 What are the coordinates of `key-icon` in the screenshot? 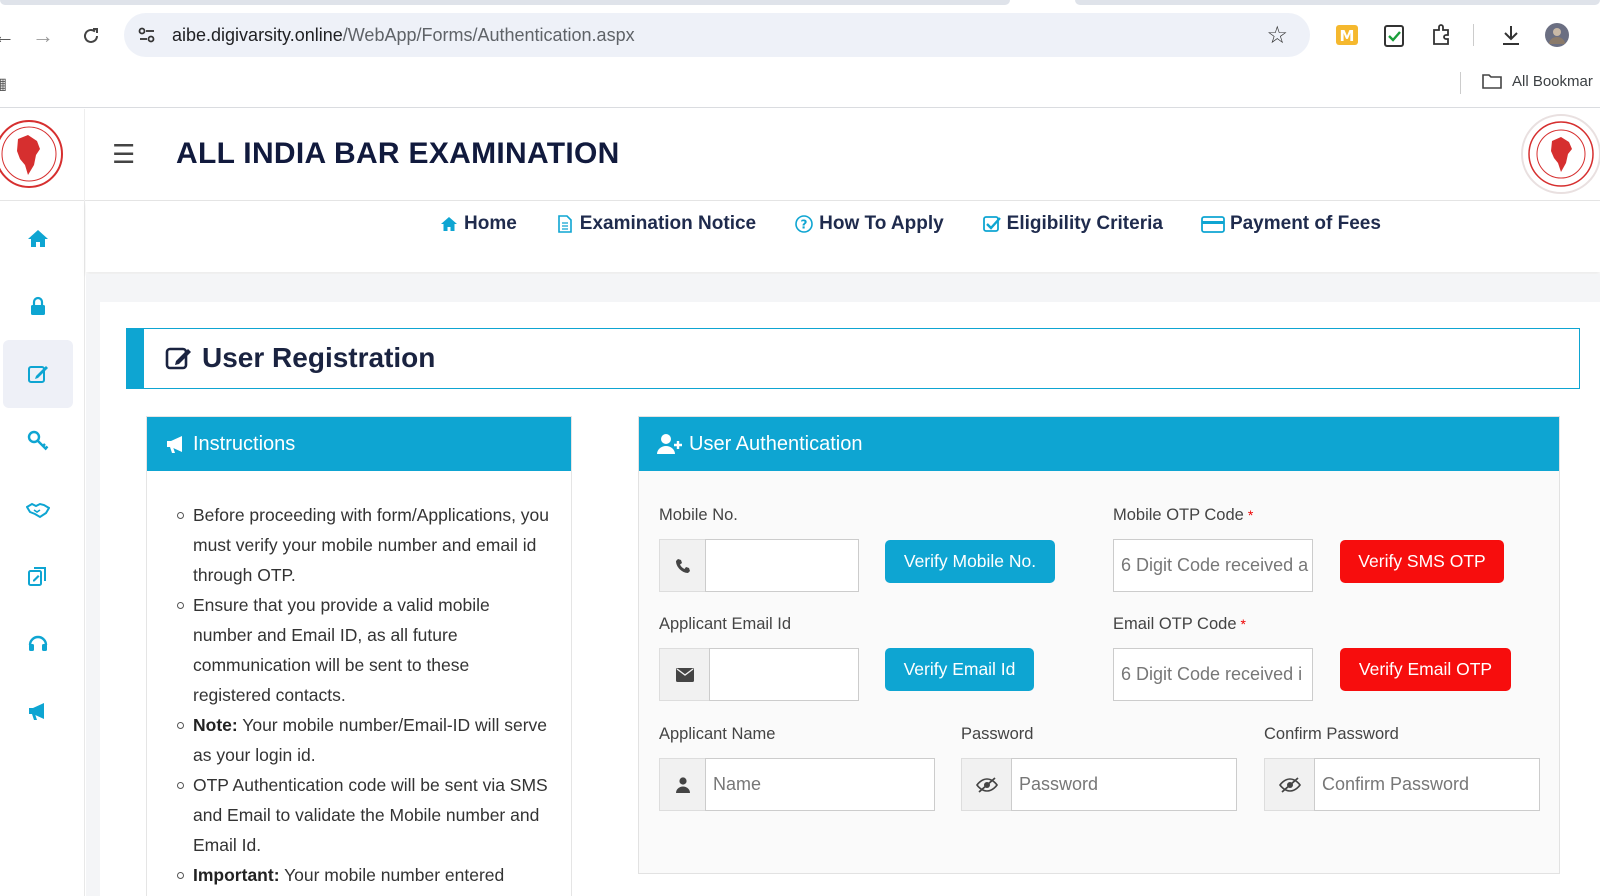 It's located at (38, 440).